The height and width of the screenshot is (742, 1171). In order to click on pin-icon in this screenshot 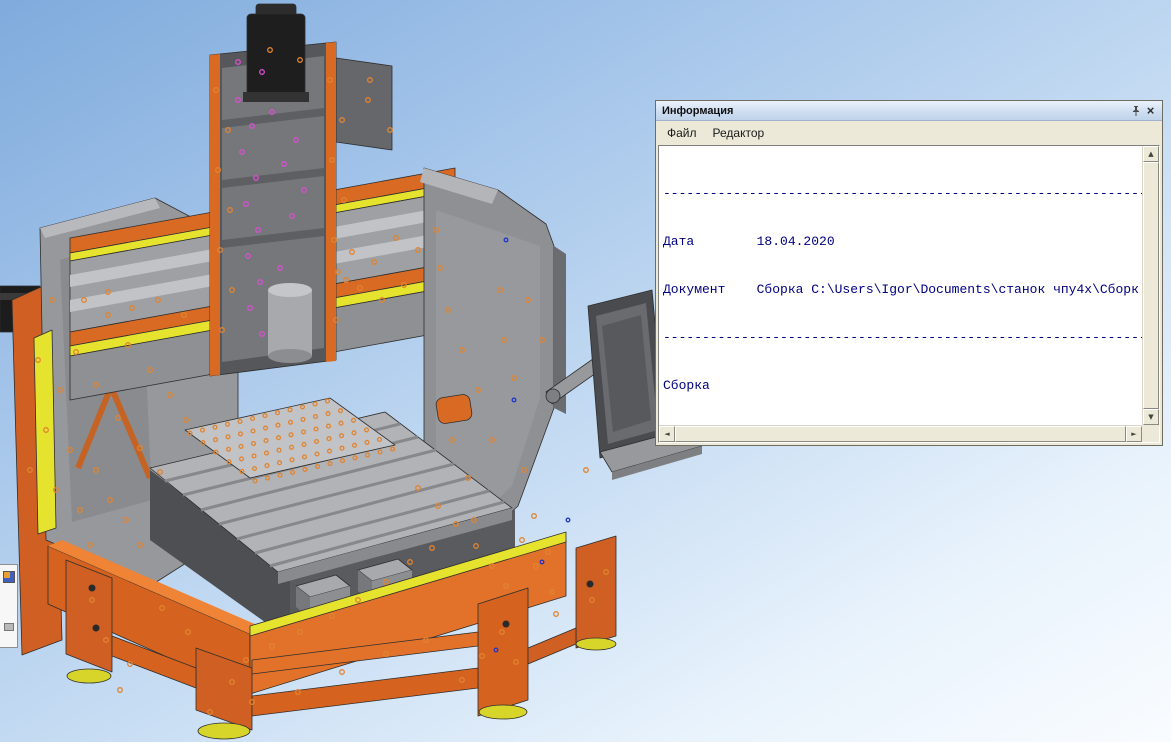, I will do `click(1135, 111)`.